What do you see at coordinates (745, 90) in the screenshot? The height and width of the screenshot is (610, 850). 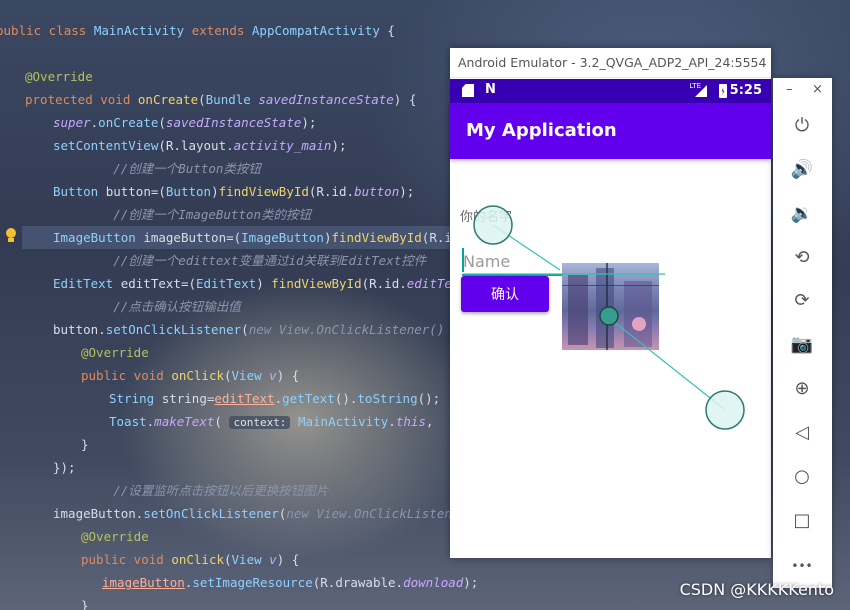 I see `status-clock: 5:25` at bounding box center [745, 90].